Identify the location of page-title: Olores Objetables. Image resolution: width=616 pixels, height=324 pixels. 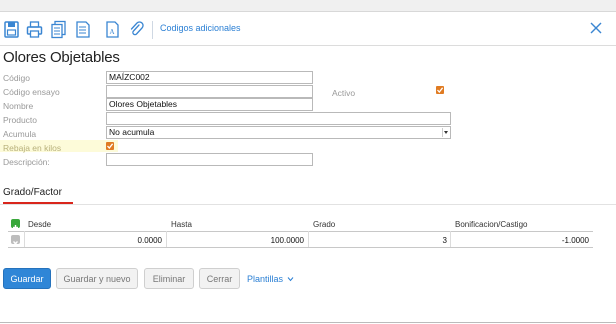
(61, 57).